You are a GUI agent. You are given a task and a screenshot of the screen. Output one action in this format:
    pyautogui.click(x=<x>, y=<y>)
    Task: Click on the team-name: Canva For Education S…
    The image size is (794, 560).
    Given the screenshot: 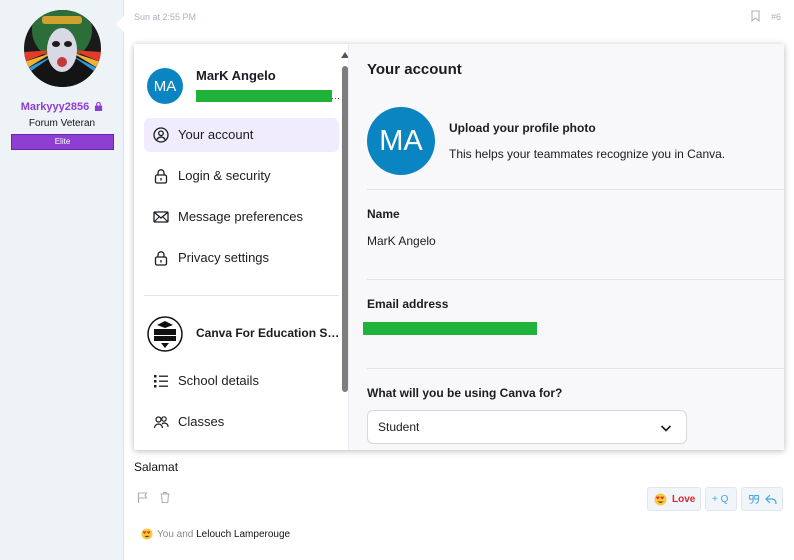 What is the action you would take?
    pyautogui.click(x=267, y=333)
    